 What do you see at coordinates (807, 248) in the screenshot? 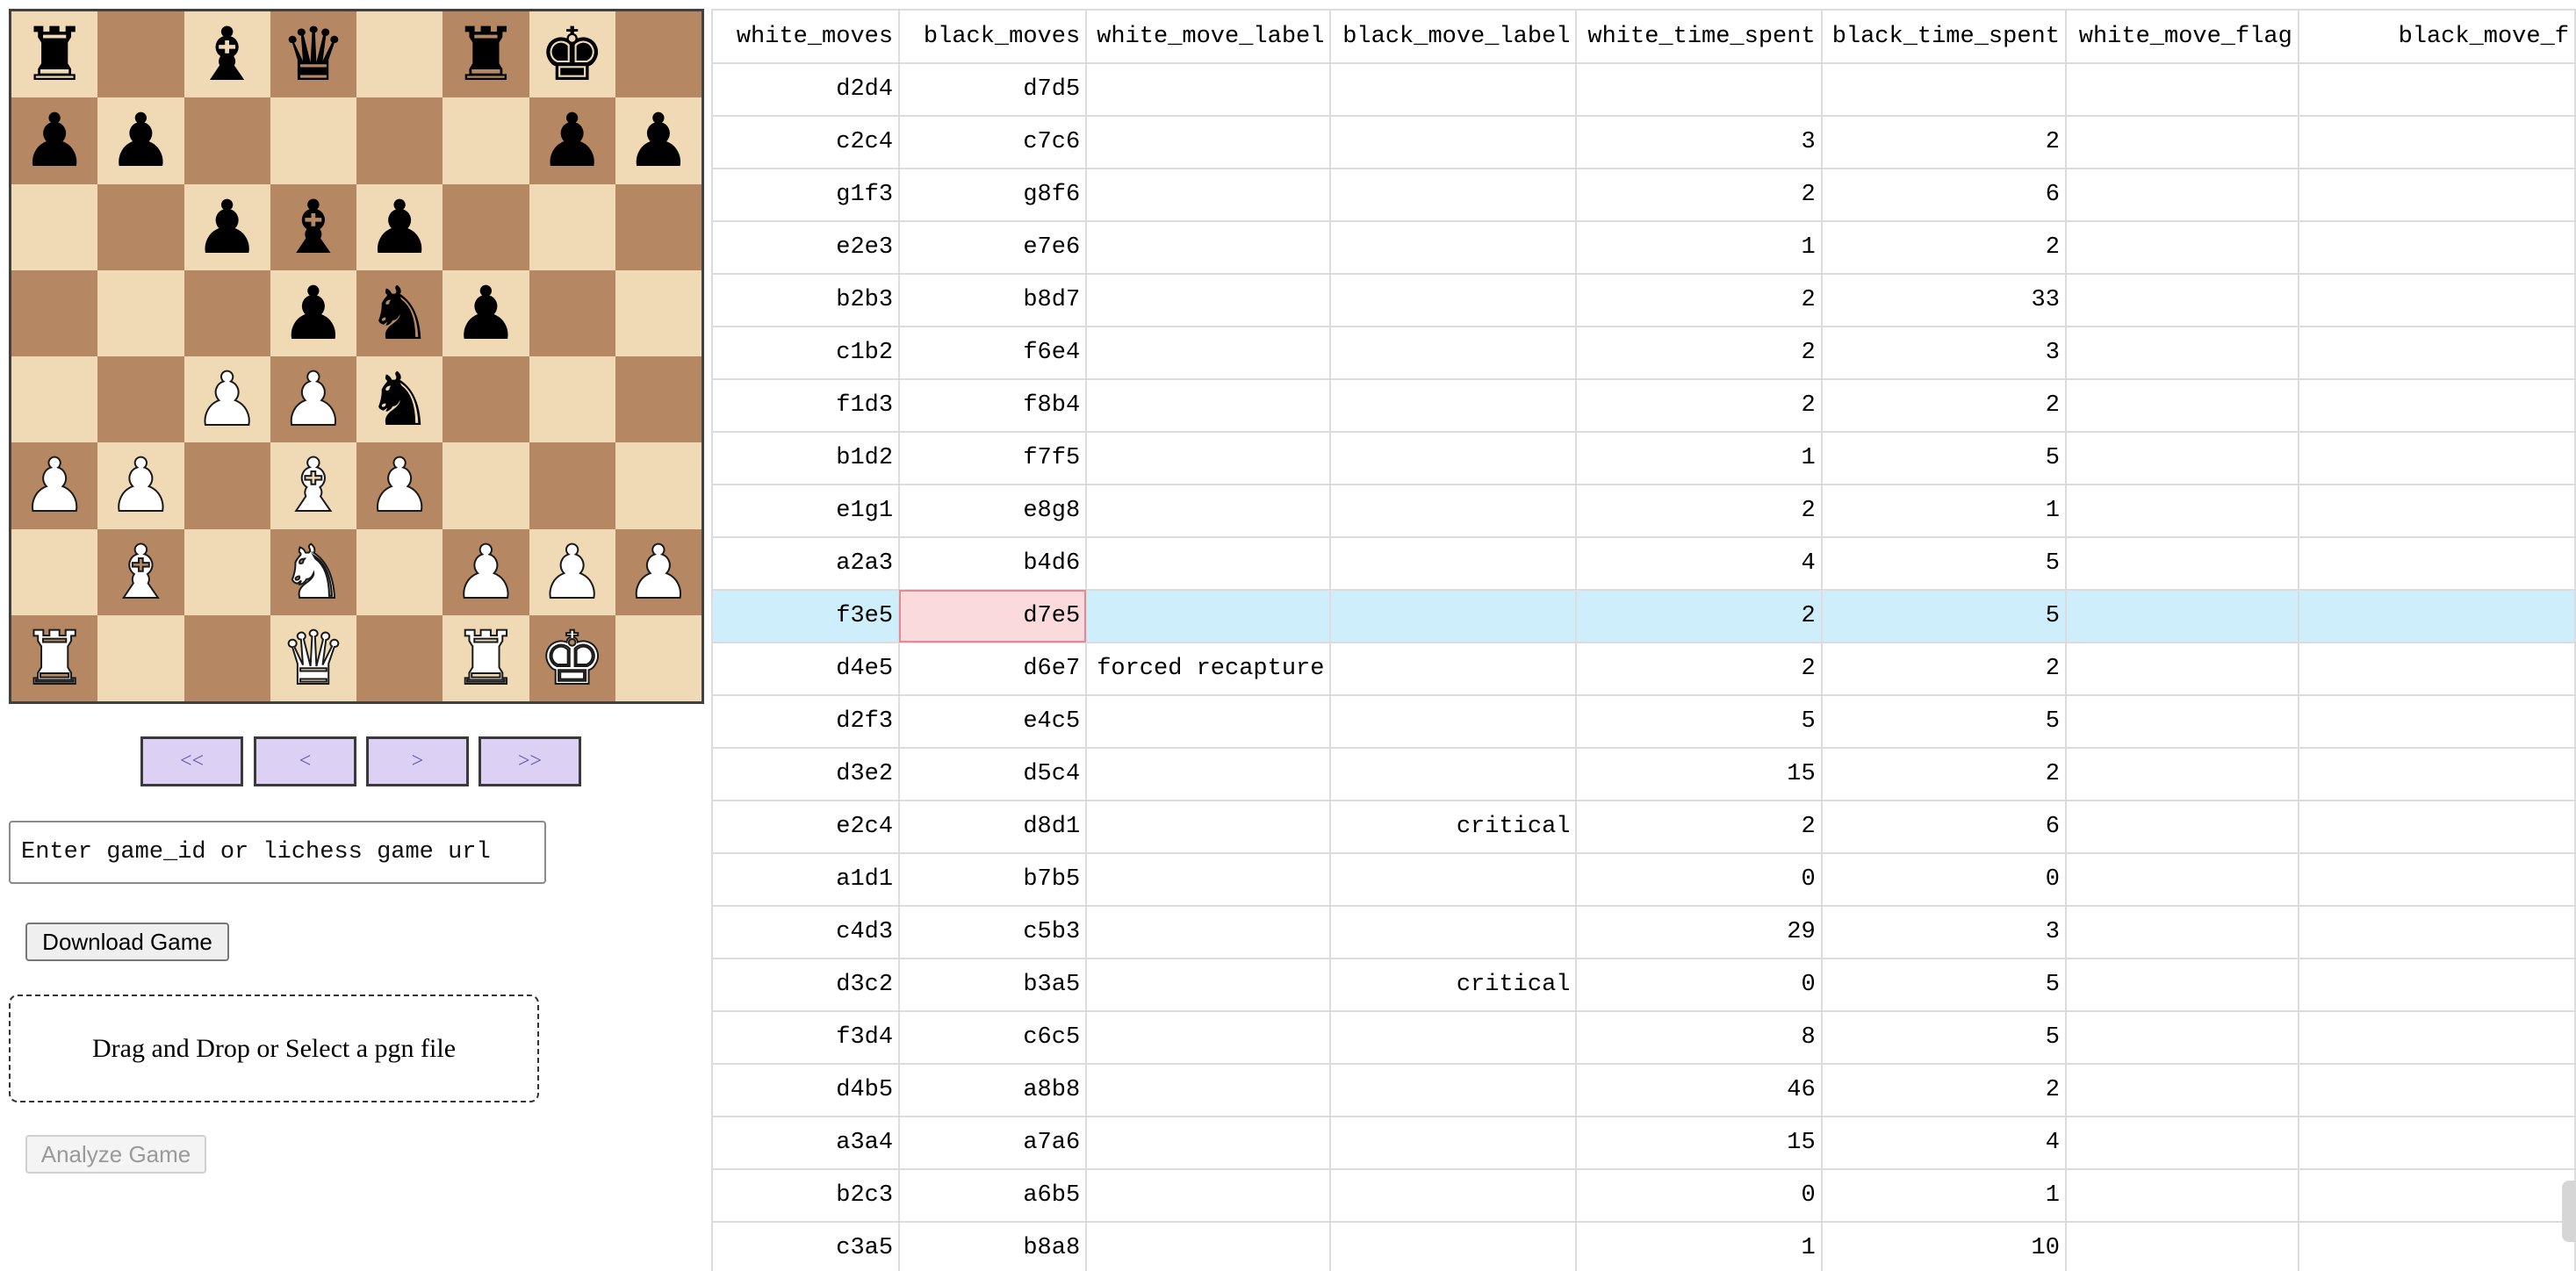
I see `table-cell-white_moves: e2e3` at bounding box center [807, 248].